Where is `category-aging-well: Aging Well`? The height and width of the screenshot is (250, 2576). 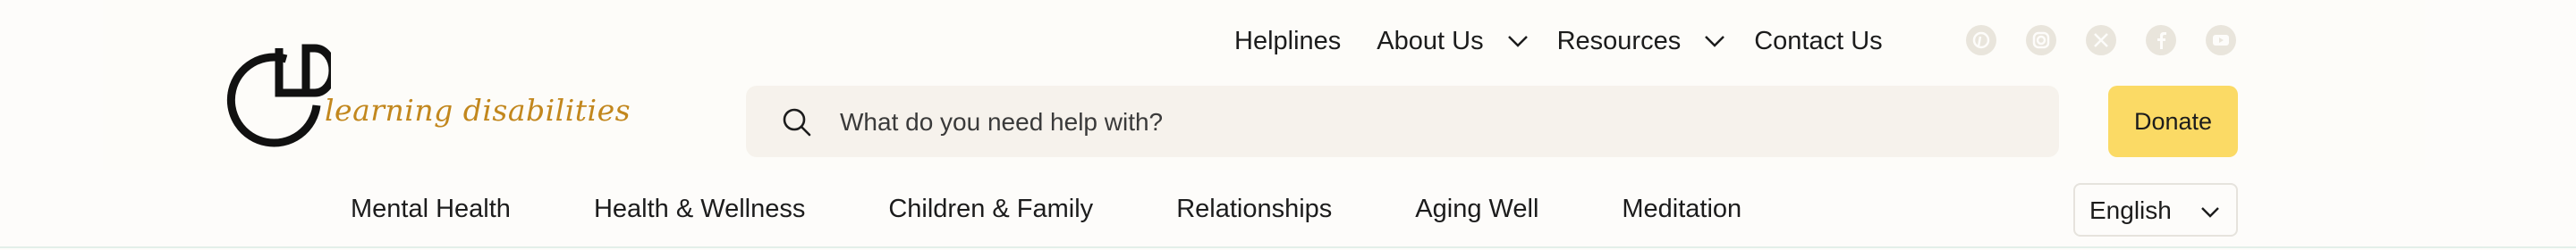 category-aging-well: Aging Well is located at coordinates (1476, 210).